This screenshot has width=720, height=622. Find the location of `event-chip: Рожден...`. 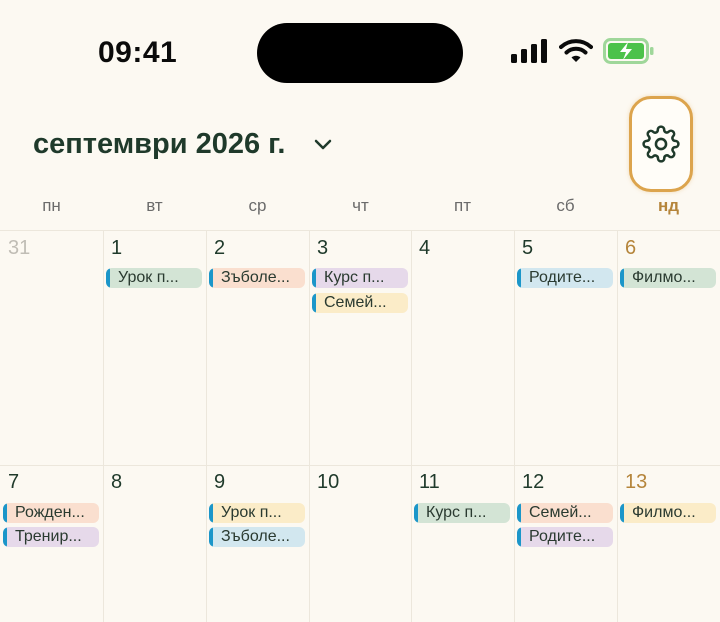

event-chip: Рожден... is located at coordinates (51, 513).